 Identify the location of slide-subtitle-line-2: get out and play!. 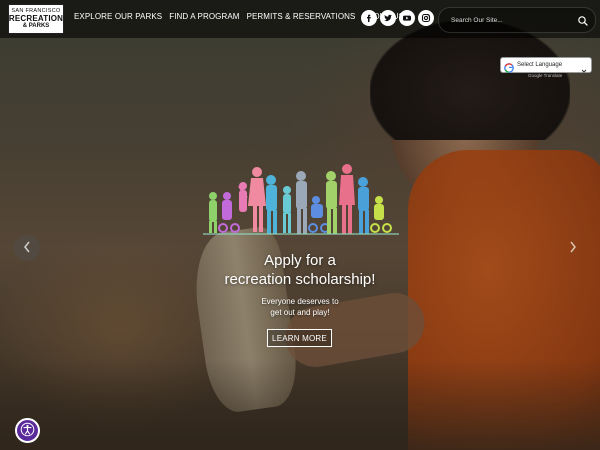
(300, 312).